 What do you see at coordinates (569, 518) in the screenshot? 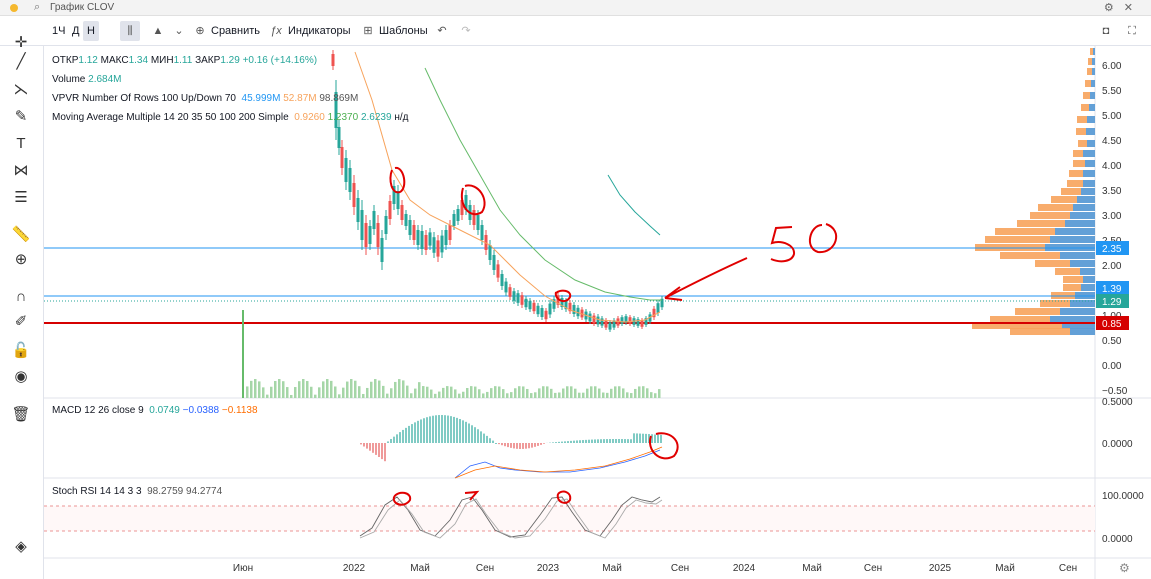
I see `stoch-band` at bounding box center [569, 518].